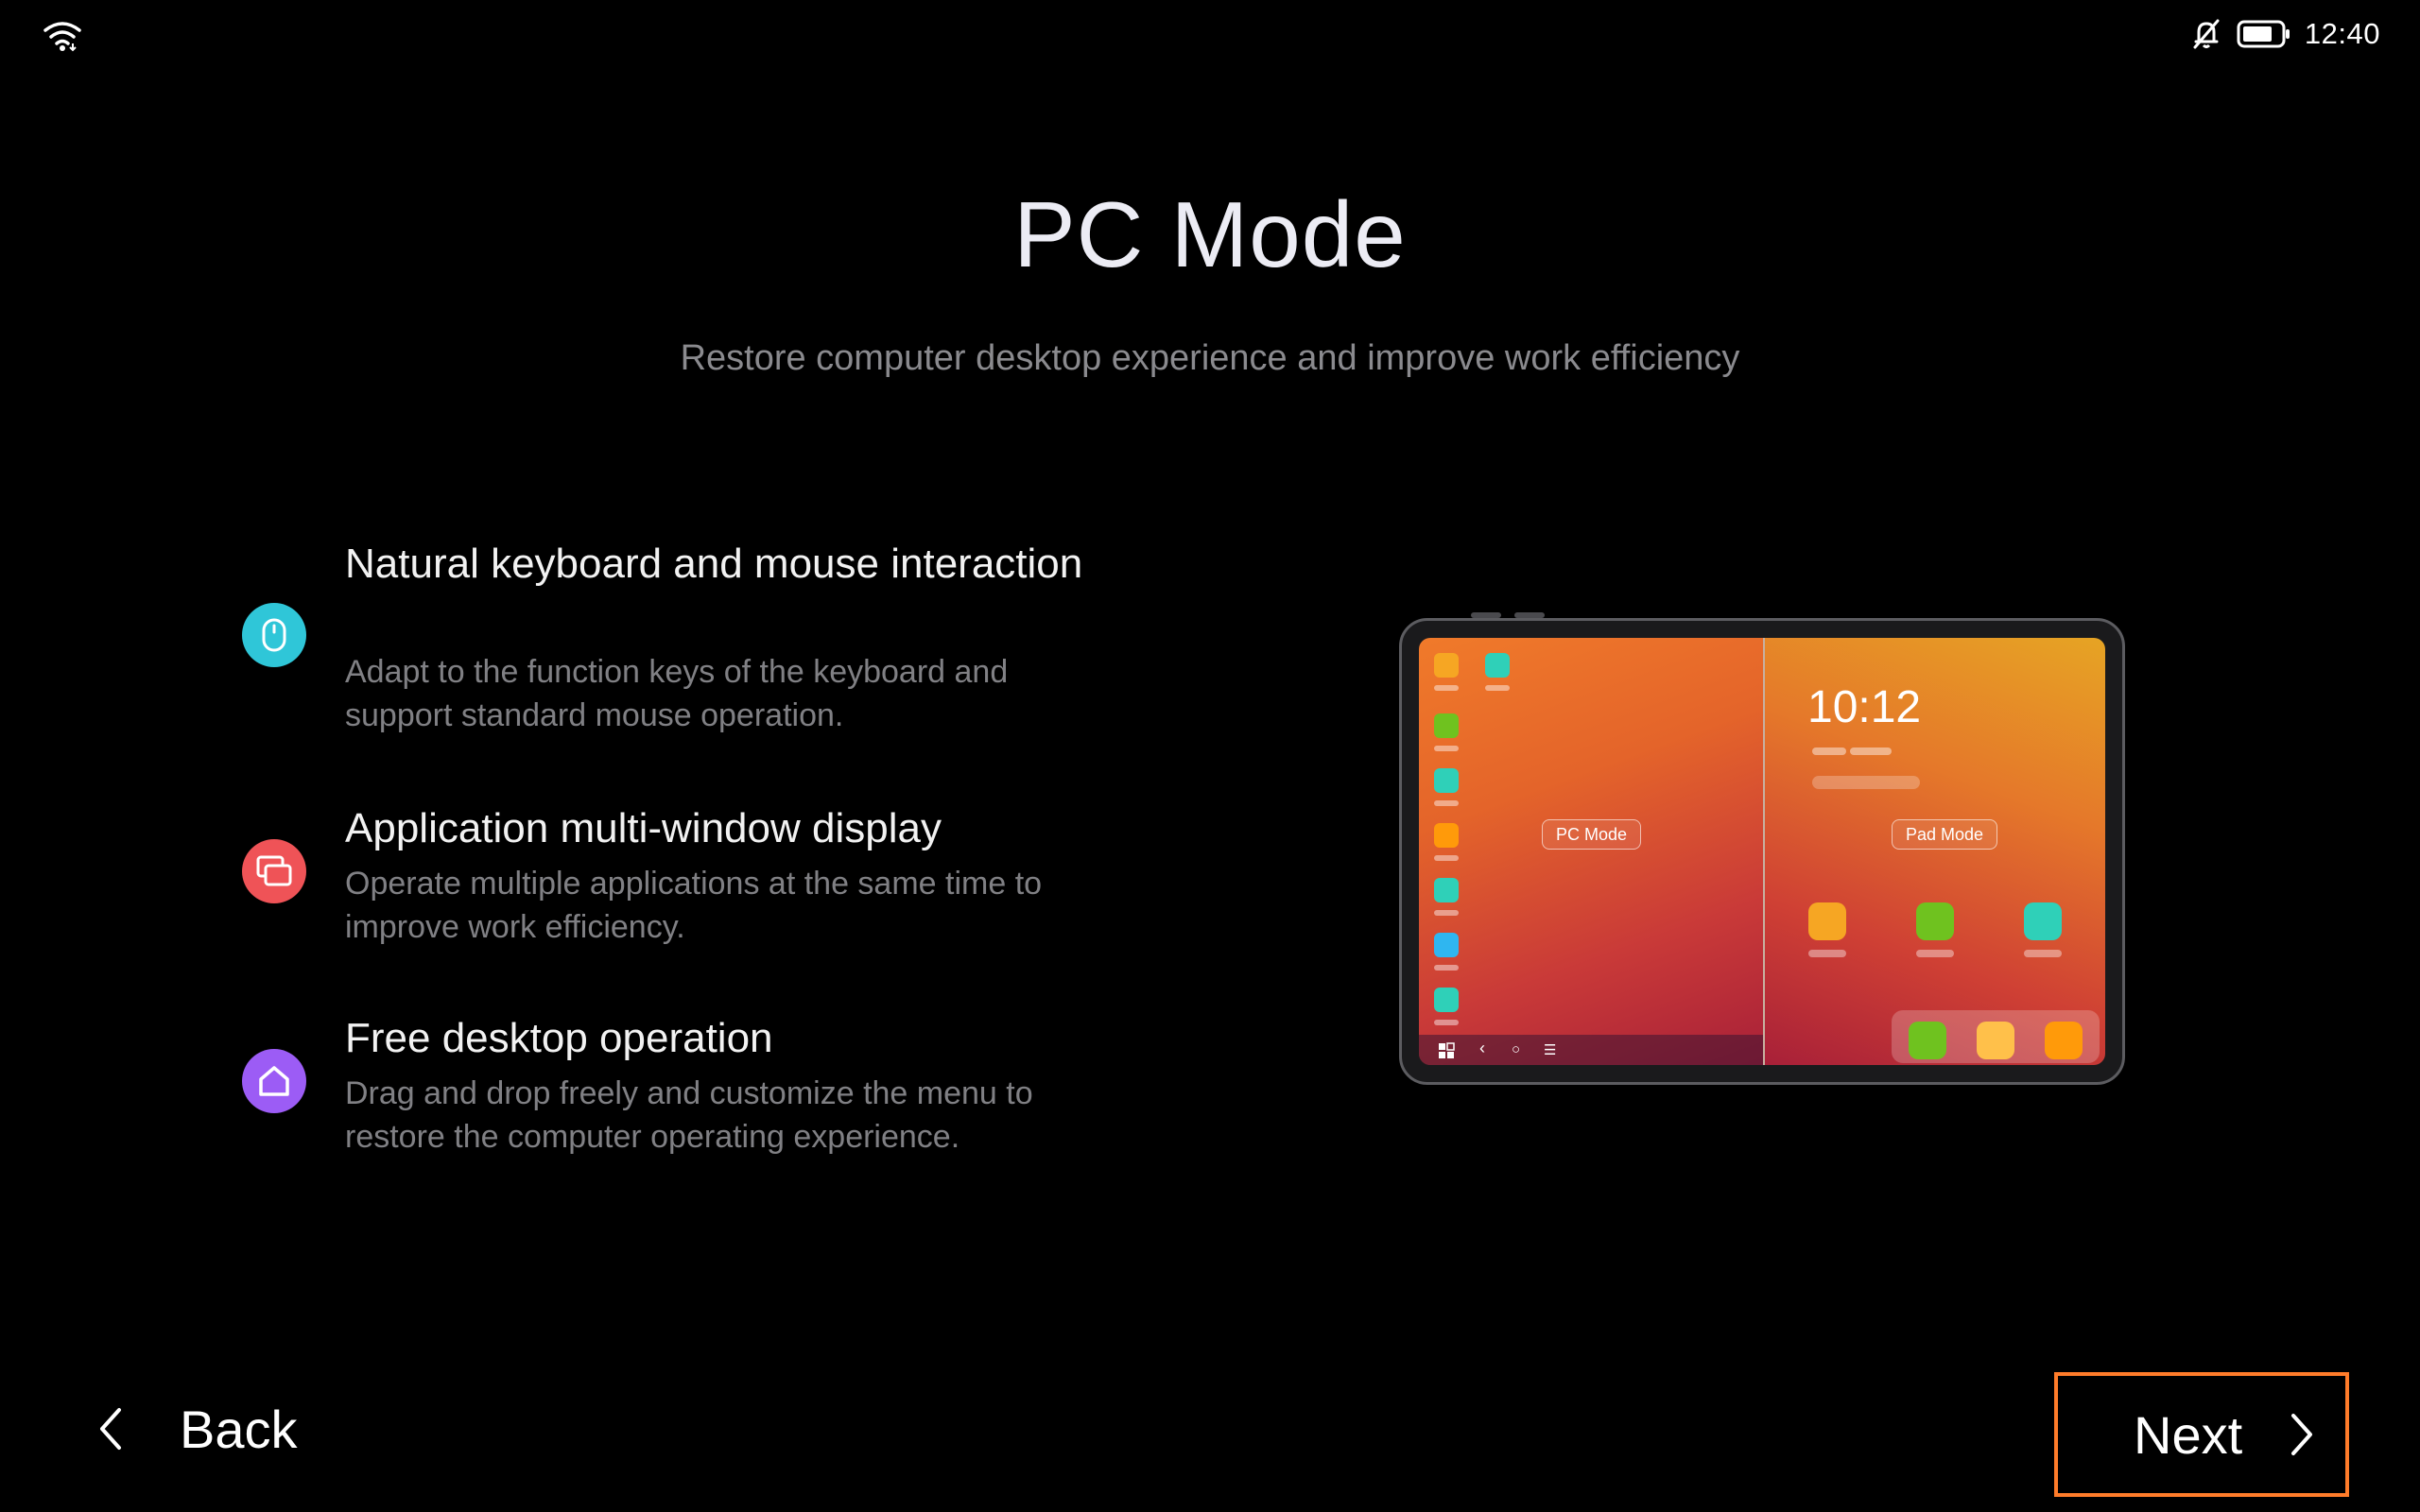  What do you see at coordinates (2263, 34) in the screenshot?
I see `battery-icon` at bounding box center [2263, 34].